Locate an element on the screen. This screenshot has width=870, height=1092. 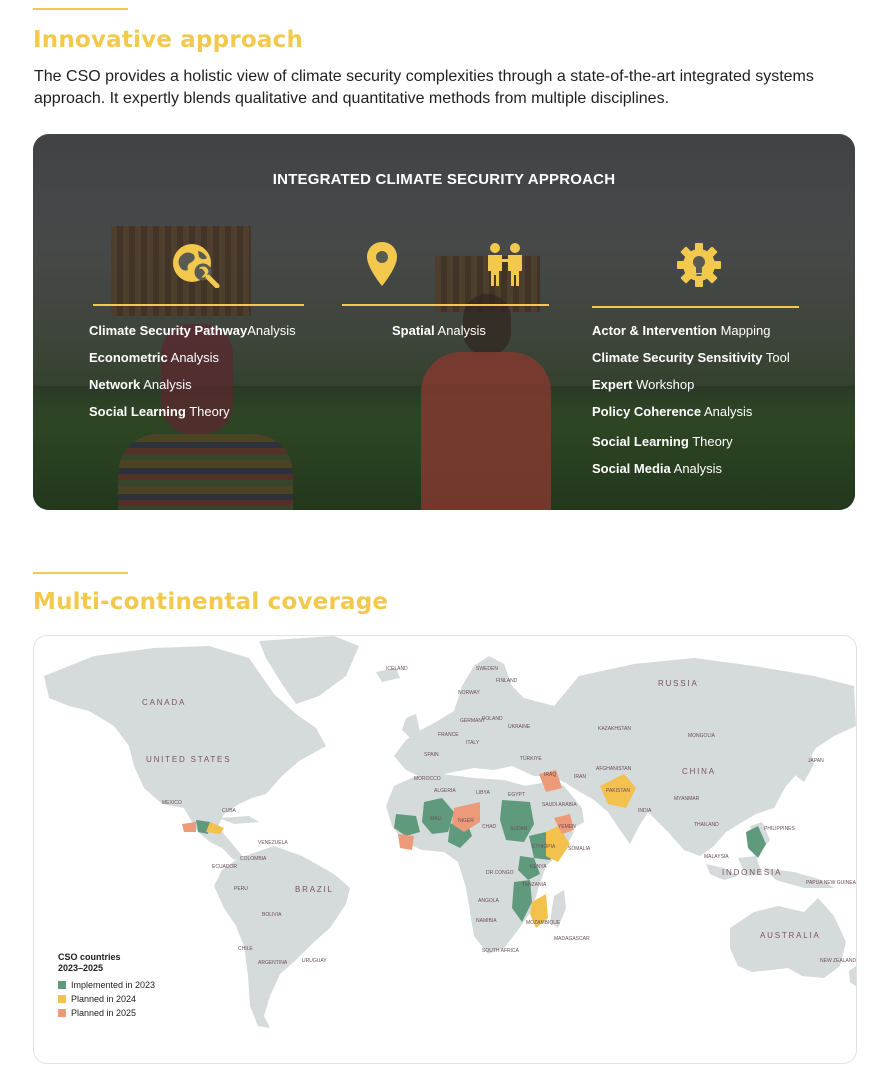
map-label-chile: CHILE is located at coordinates (245, 949).